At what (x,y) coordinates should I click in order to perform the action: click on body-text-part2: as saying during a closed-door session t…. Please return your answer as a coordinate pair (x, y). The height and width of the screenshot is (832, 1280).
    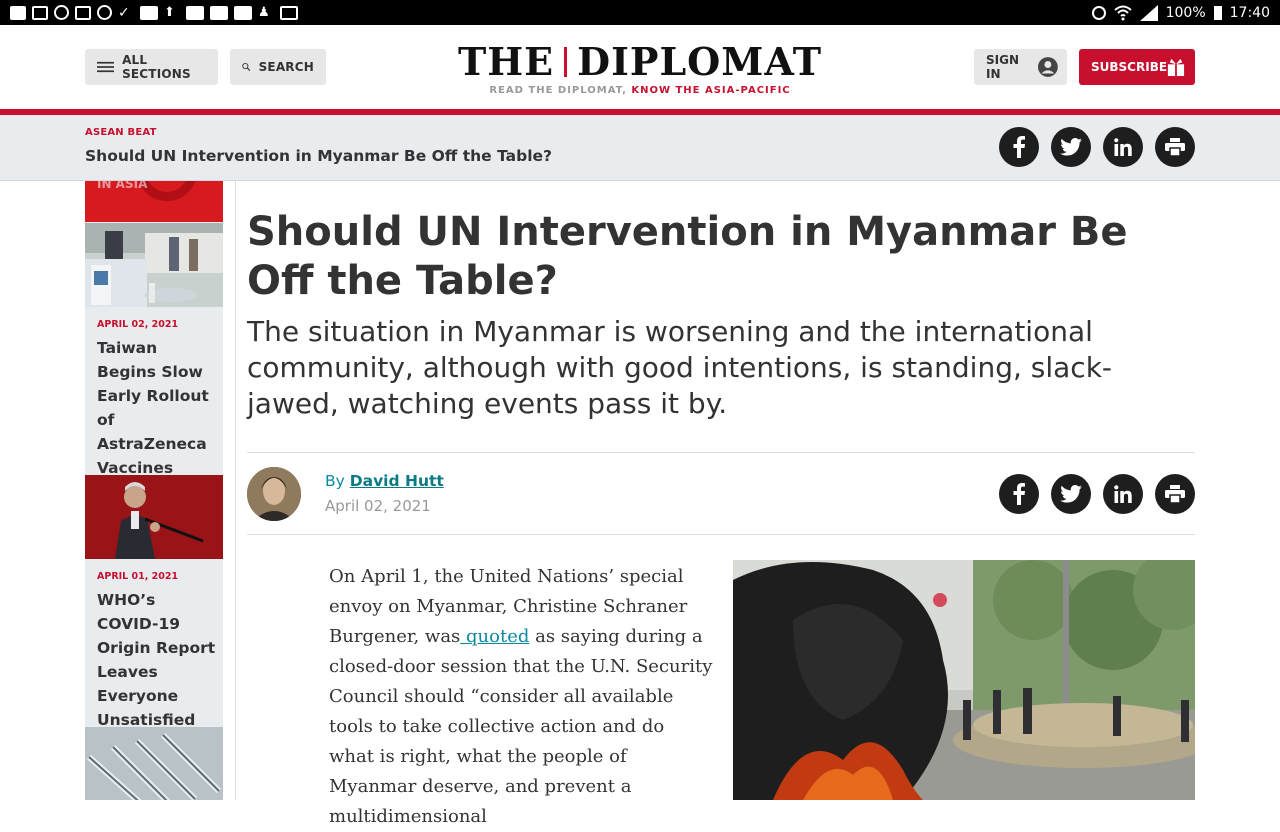
    Looking at the image, I should click on (521, 726).